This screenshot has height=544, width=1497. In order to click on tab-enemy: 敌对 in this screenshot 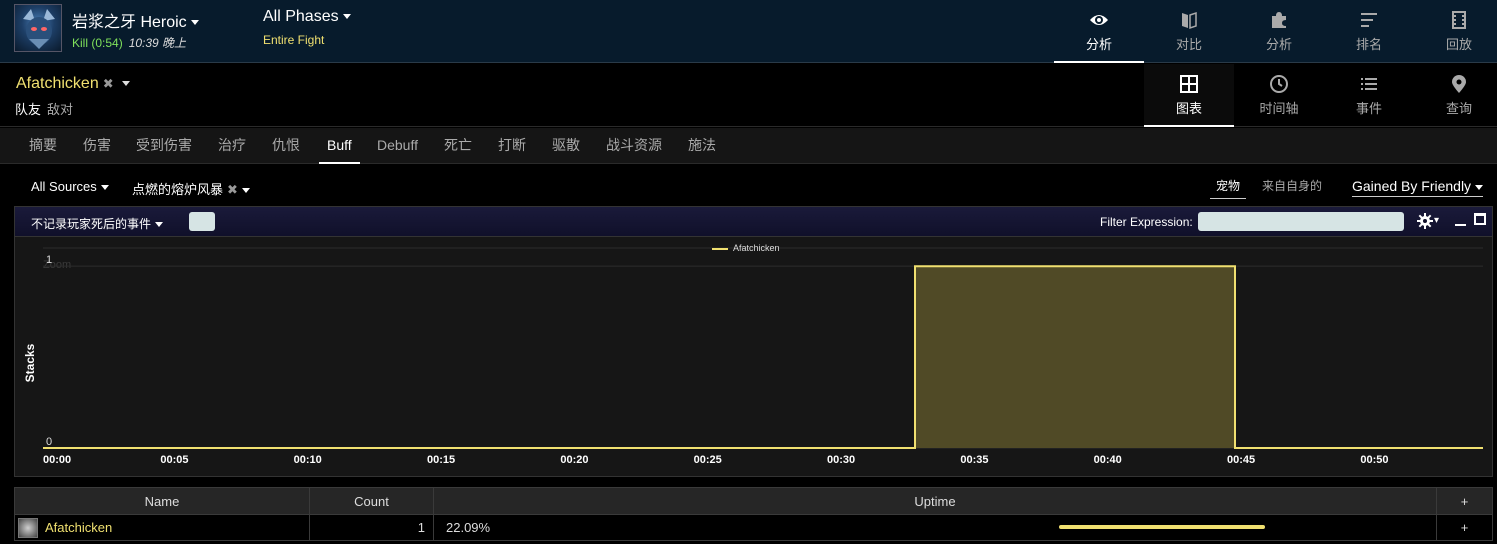, I will do `click(60, 109)`.